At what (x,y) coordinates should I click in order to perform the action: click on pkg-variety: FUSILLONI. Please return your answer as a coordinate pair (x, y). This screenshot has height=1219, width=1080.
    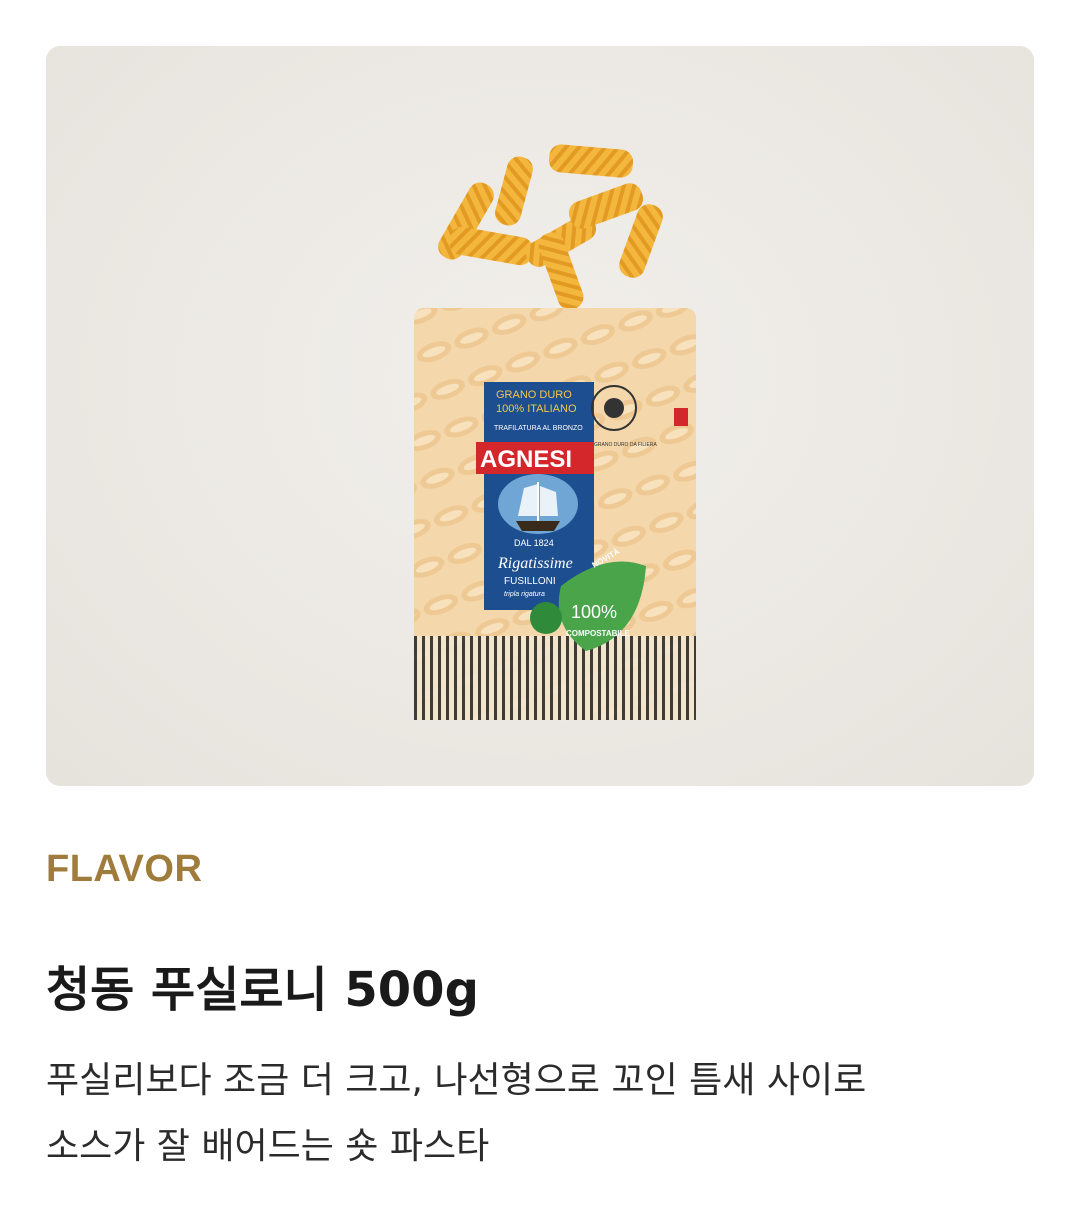
    Looking at the image, I should click on (530, 581).